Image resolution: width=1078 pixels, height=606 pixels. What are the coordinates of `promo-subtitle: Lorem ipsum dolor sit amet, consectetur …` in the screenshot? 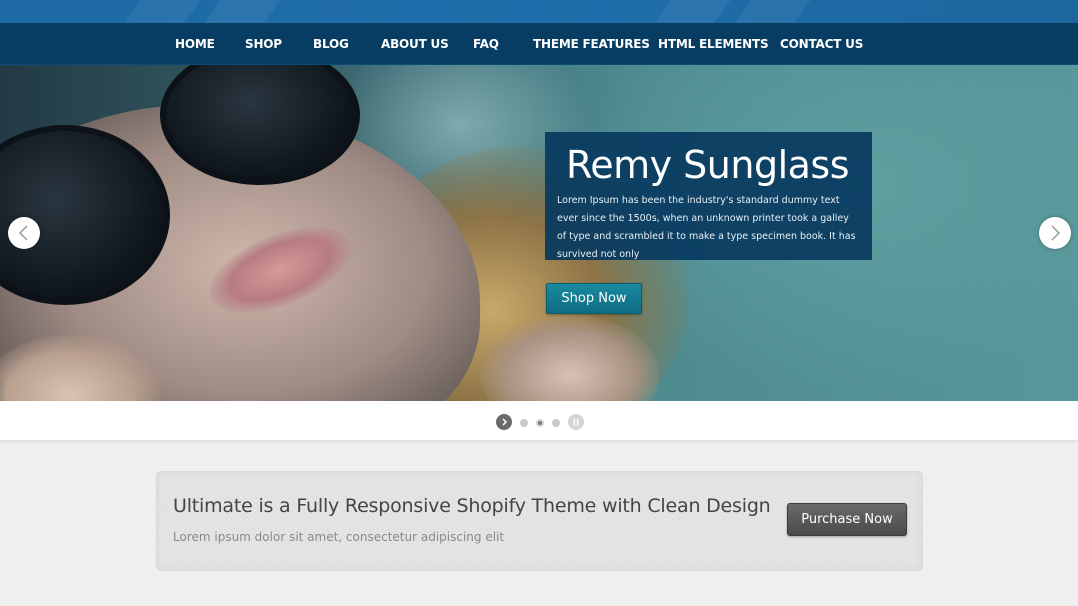 It's located at (339, 537).